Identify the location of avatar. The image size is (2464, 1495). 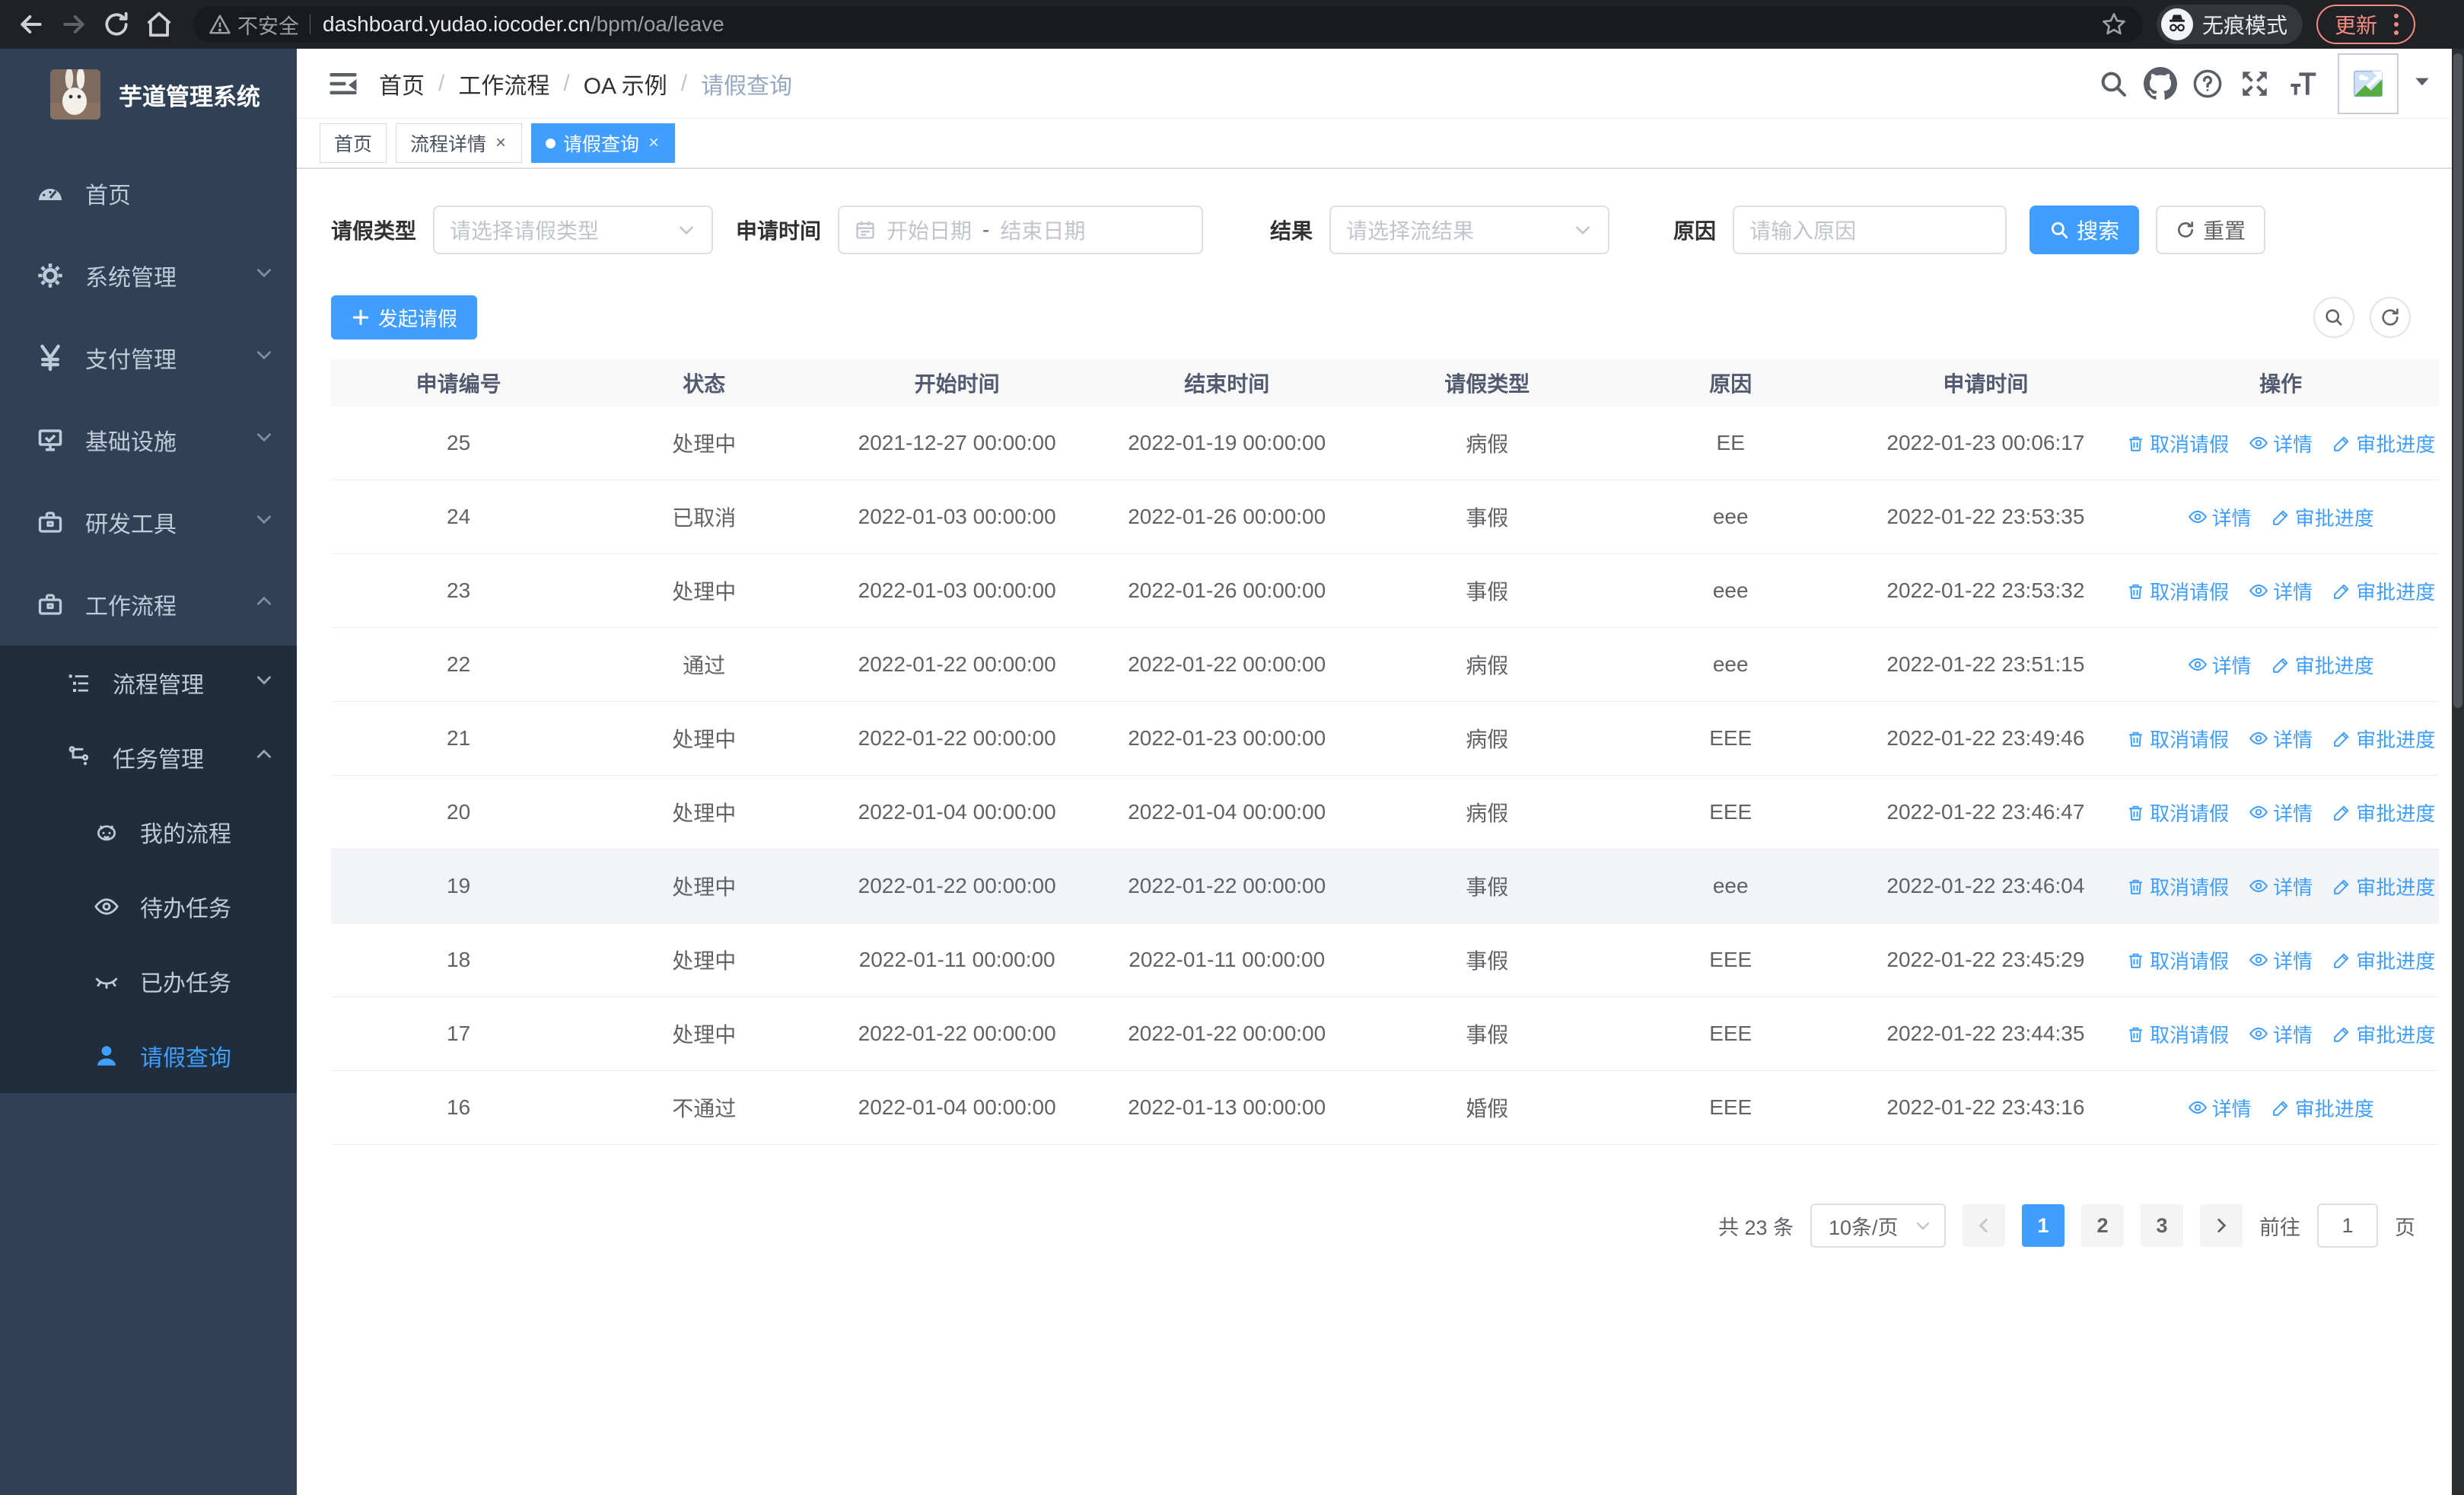
(2368, 84).